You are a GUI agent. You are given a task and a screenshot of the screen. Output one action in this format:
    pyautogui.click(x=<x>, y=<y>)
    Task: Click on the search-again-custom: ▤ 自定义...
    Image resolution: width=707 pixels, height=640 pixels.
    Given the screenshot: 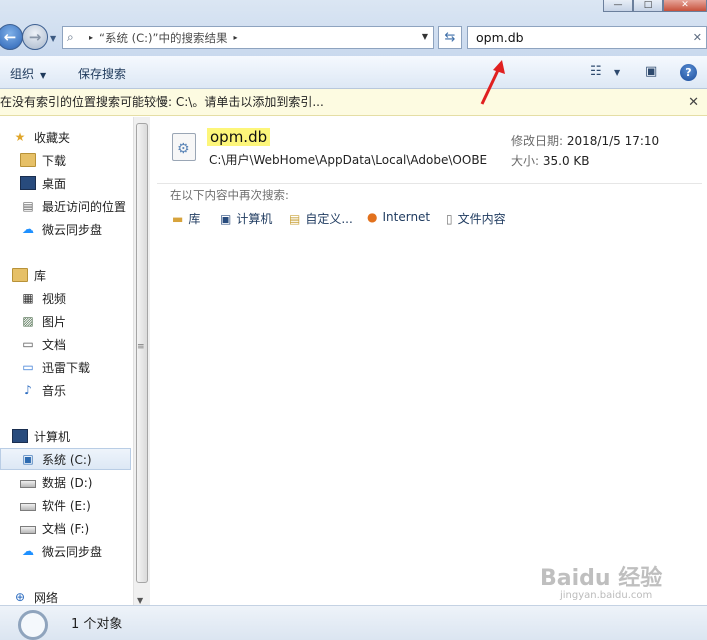 What is the action you would take?
    pyautogui.click(x=321, y=218)
    